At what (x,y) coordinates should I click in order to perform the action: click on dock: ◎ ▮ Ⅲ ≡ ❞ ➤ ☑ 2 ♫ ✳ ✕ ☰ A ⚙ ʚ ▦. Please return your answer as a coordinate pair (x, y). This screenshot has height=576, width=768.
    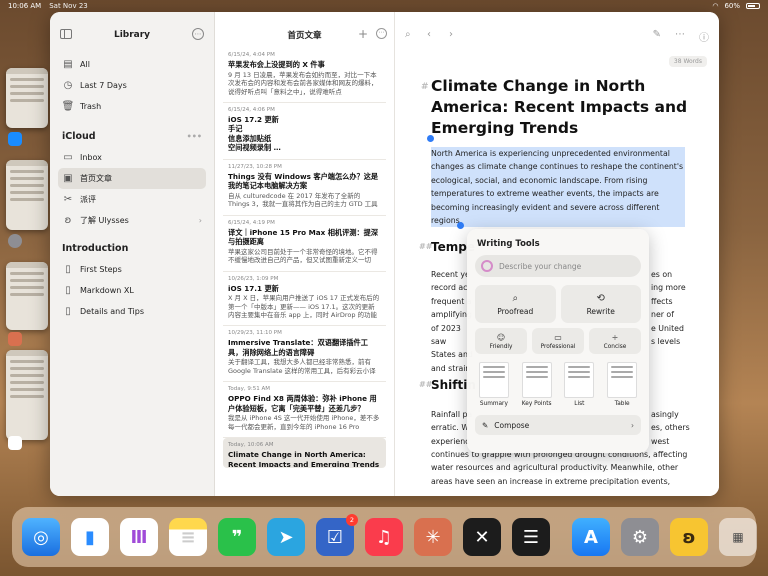
    Looking at the image, I should click on (384, 537).